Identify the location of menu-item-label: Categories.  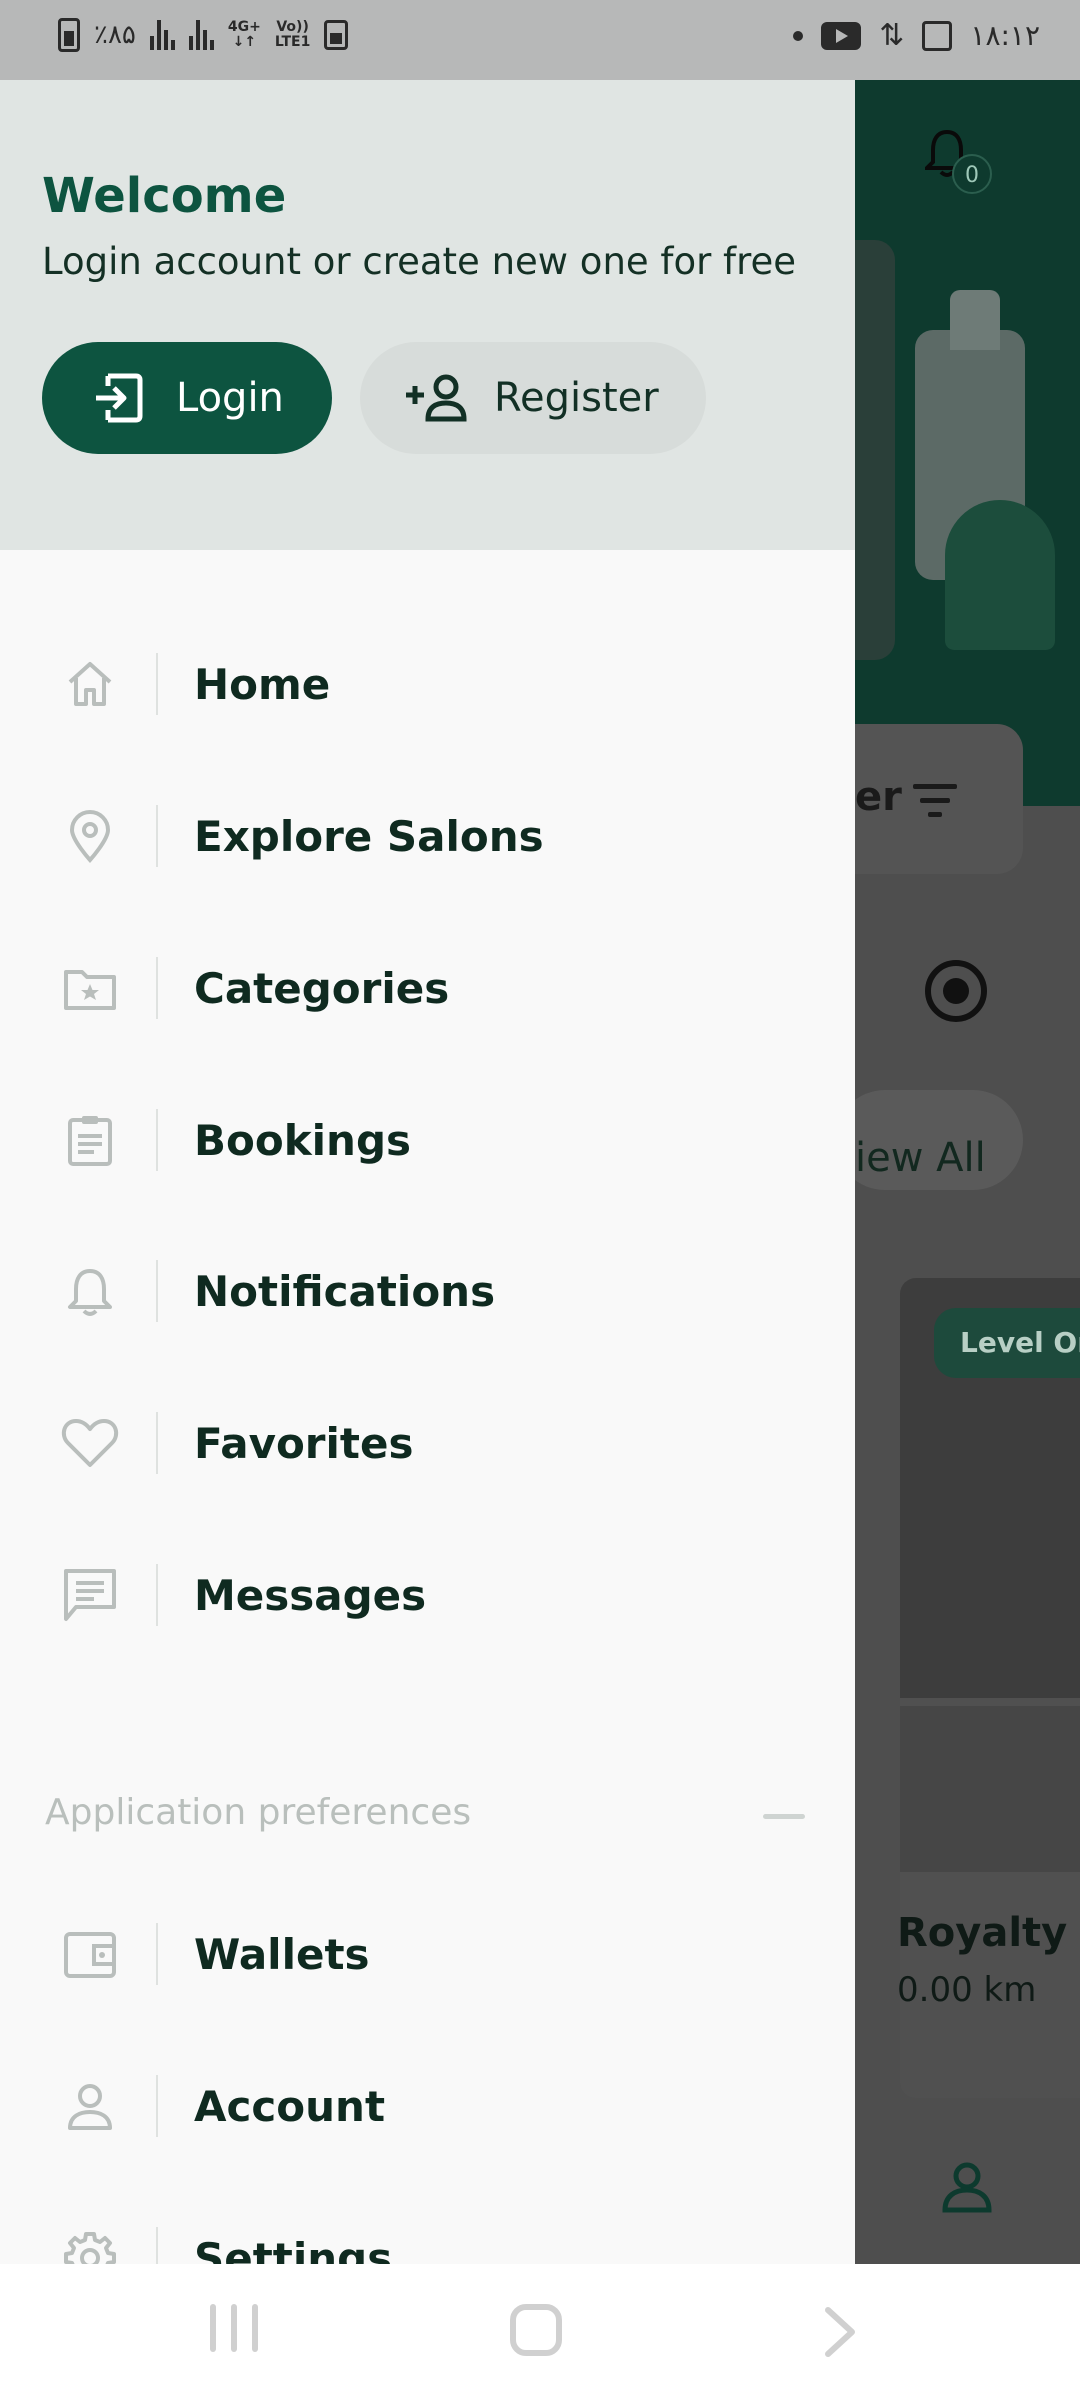
(322, 988).